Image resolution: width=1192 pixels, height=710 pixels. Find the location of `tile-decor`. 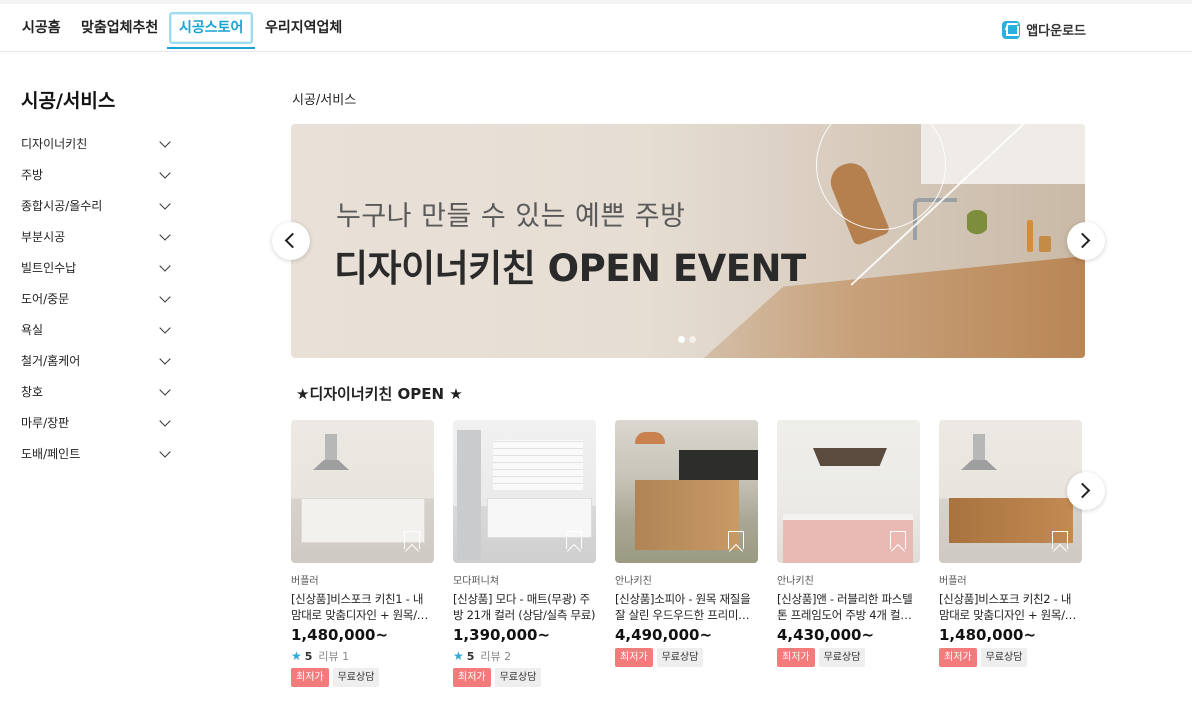

tile-decor is located at coordinates (538, 465).